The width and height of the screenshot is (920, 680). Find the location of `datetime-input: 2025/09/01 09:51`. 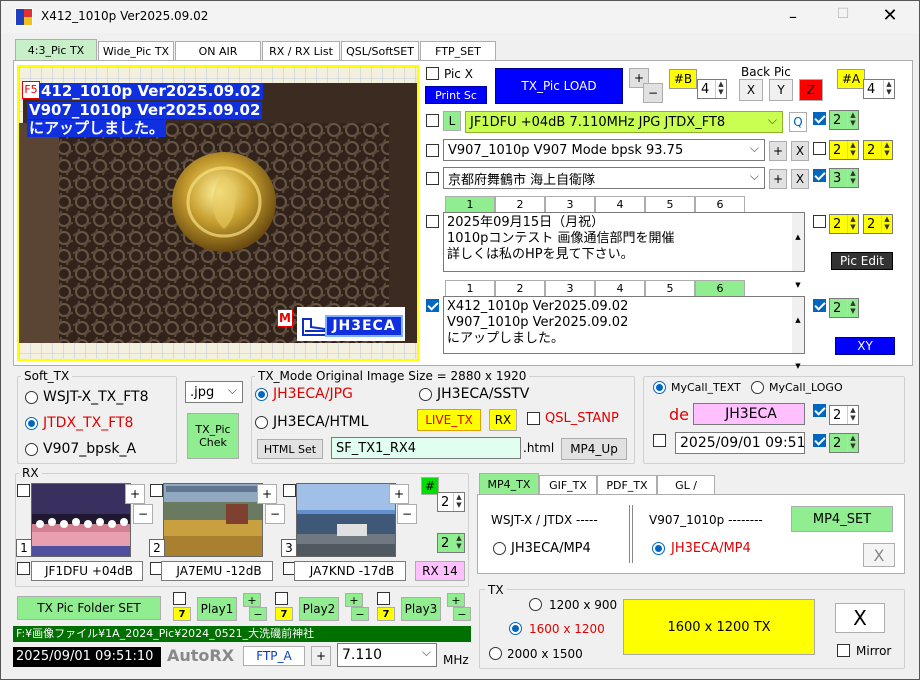

datetime-input: 2025/09/01 09:51 is located at coordinates (740, 443).